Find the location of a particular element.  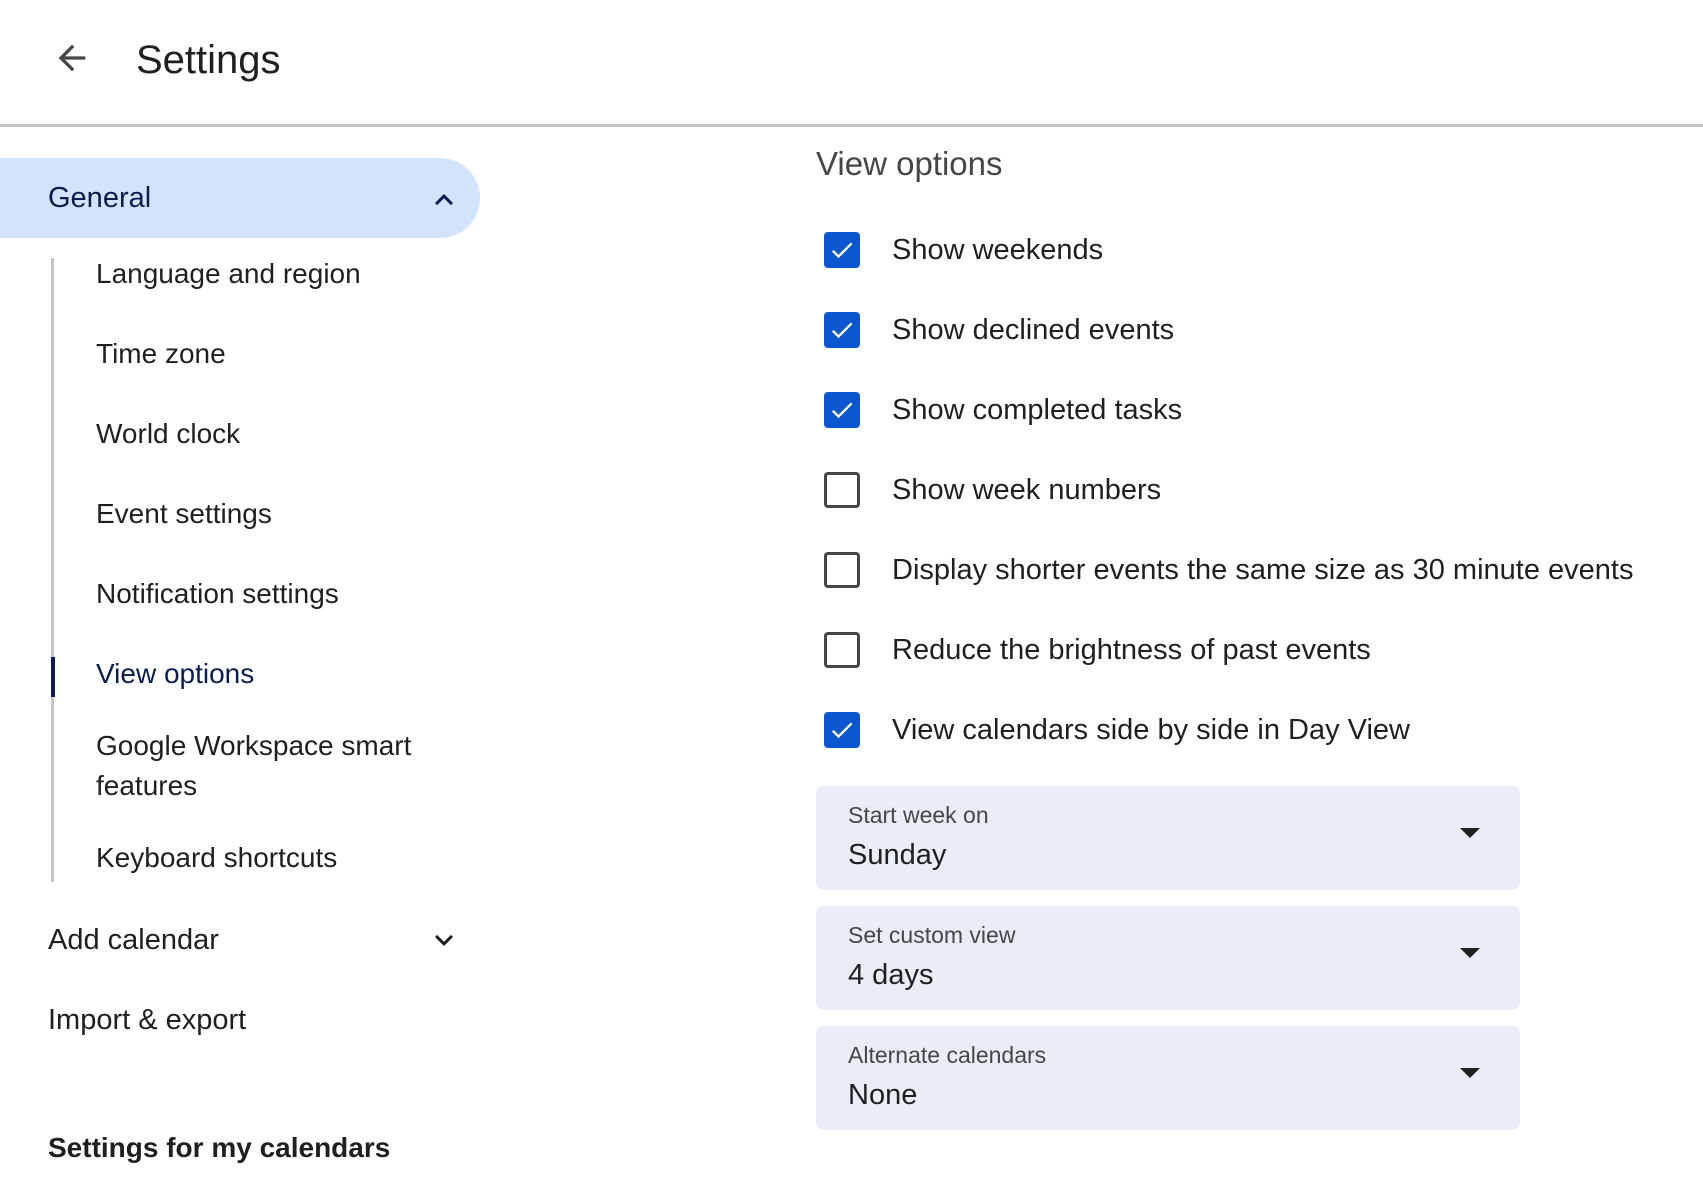

nav-add-calendar: Add calendar is located at coordinates (133, 940).